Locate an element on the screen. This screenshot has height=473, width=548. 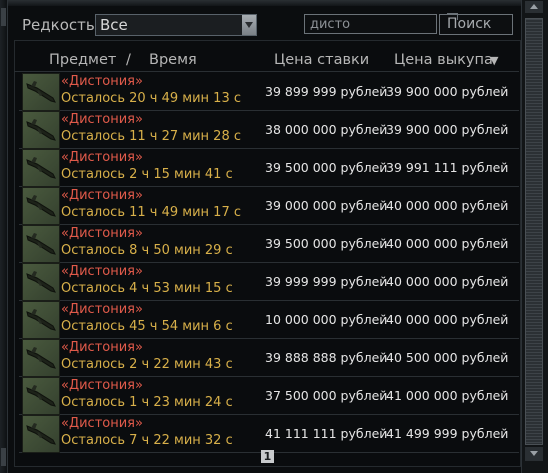
scroll-up-icon is located at coordinates (534, 7).